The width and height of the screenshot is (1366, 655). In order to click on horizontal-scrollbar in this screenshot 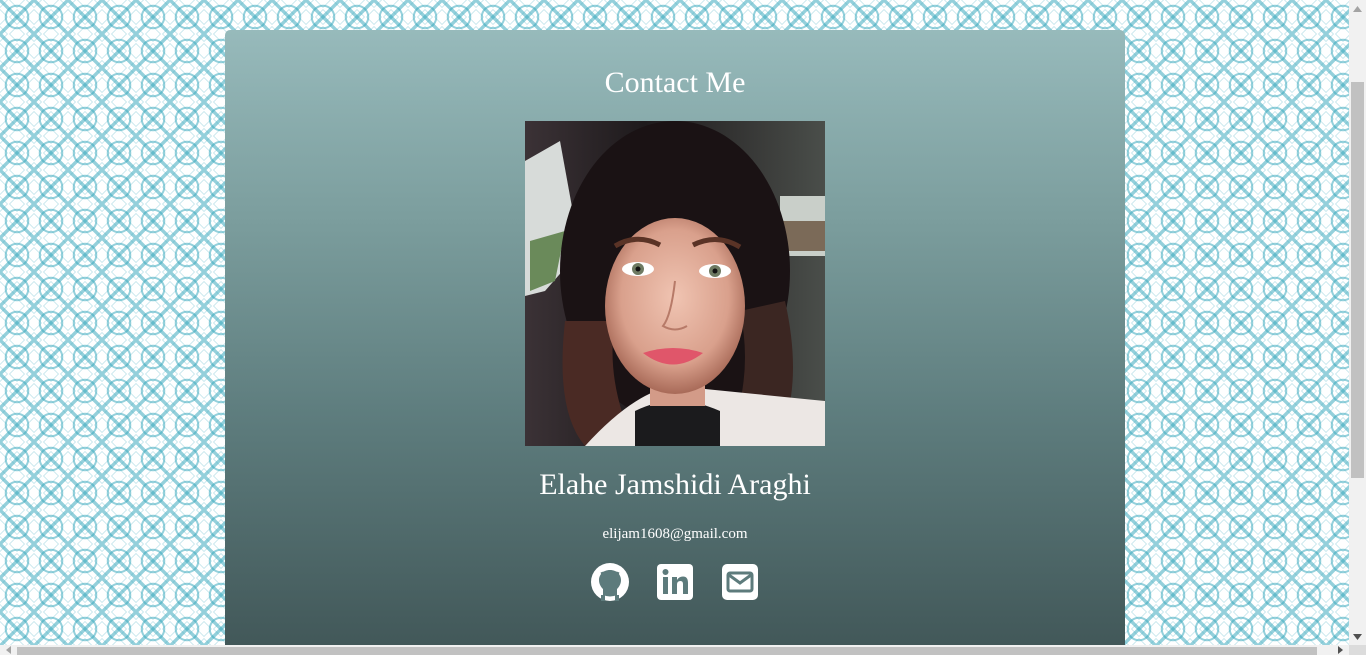, I will do `click(674, 650)`.